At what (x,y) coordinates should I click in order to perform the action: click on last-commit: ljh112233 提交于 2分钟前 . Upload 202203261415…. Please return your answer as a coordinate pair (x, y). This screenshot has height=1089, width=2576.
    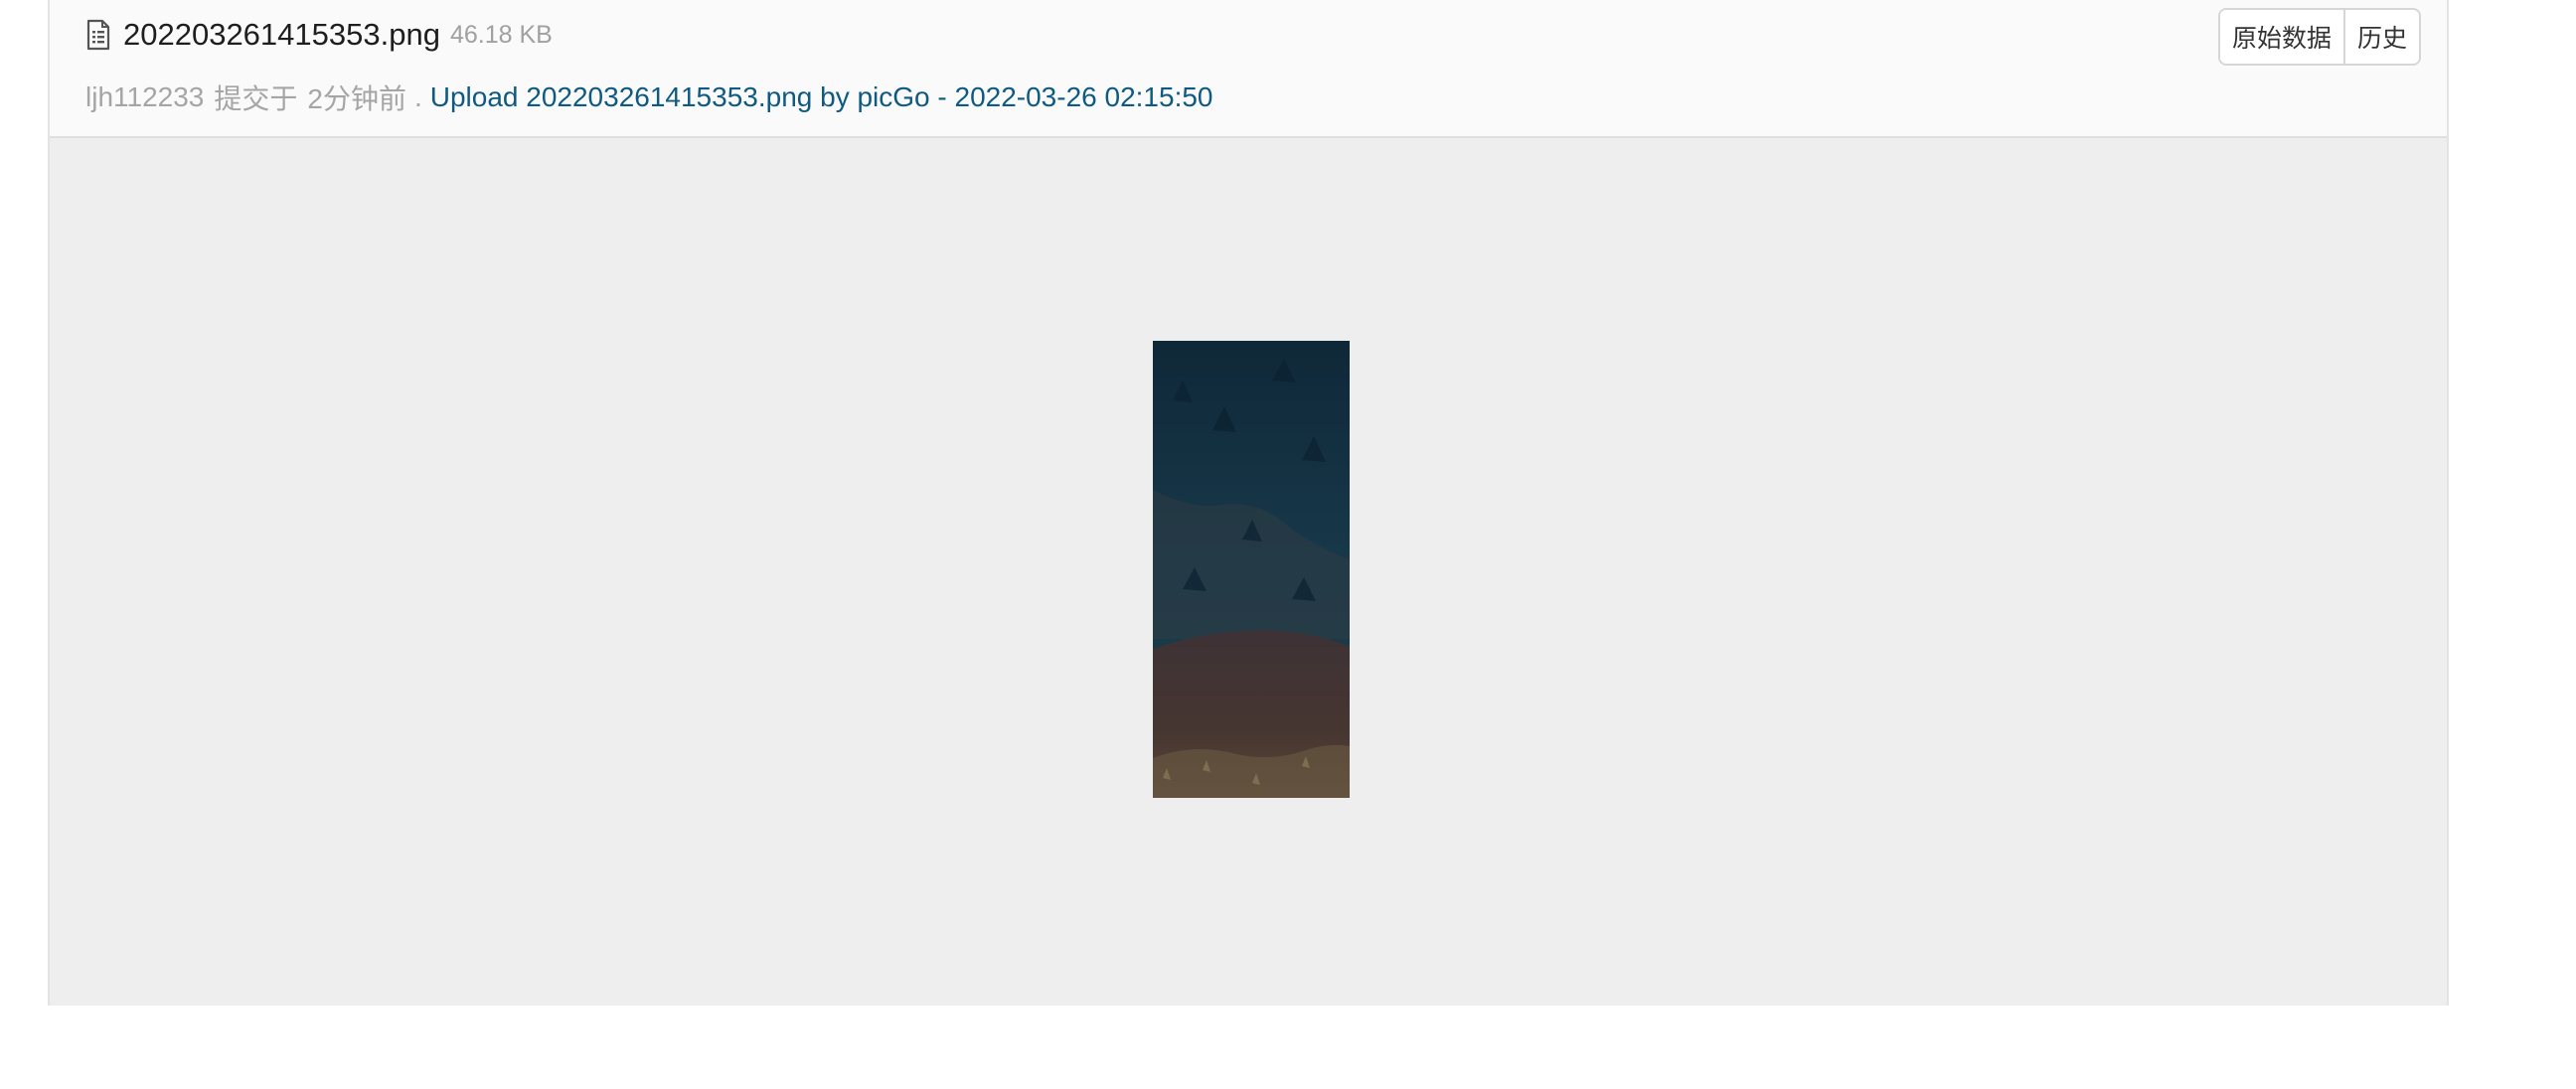
    Looking at the image, I should click on (649, 98).